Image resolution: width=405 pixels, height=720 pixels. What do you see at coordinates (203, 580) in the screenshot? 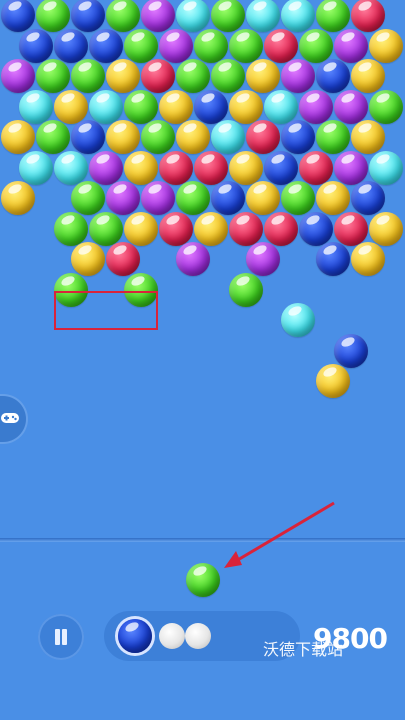
I see `shooter-ball` at bounding box center [203, 580].